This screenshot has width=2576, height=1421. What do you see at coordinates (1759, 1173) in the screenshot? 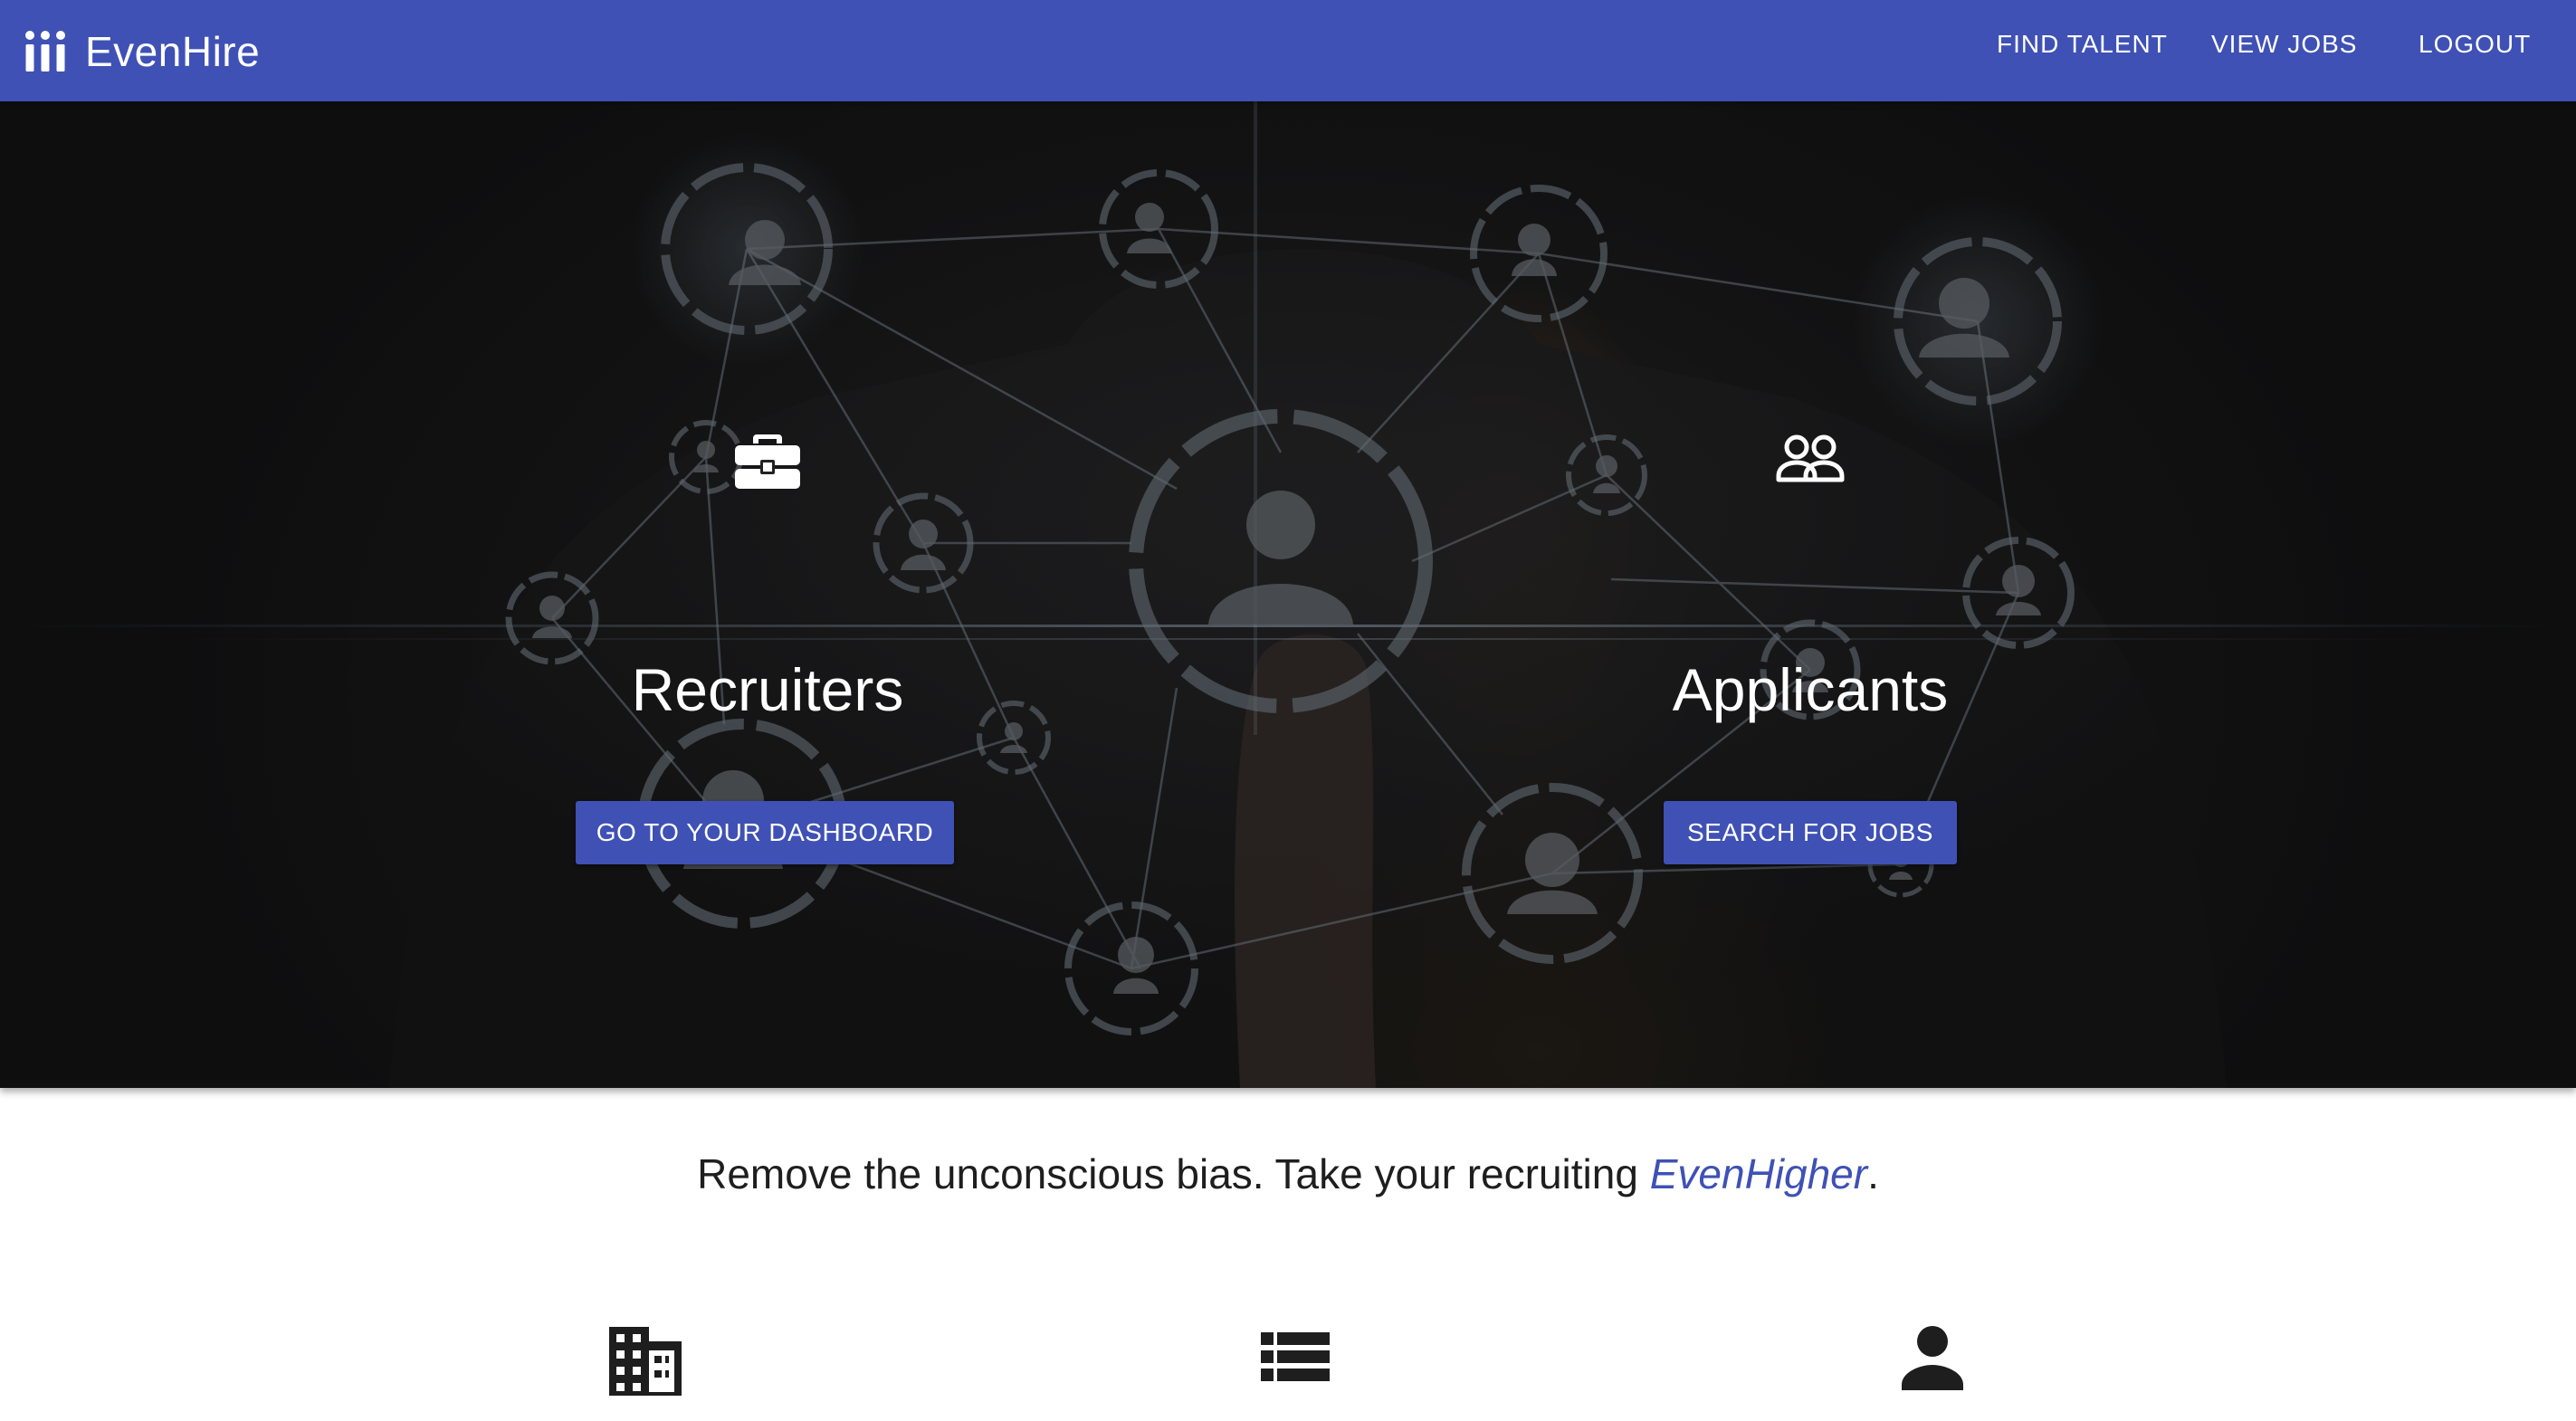
I see `tagline-highlight: EvenHigher` at bounding box center [1759, 1173].